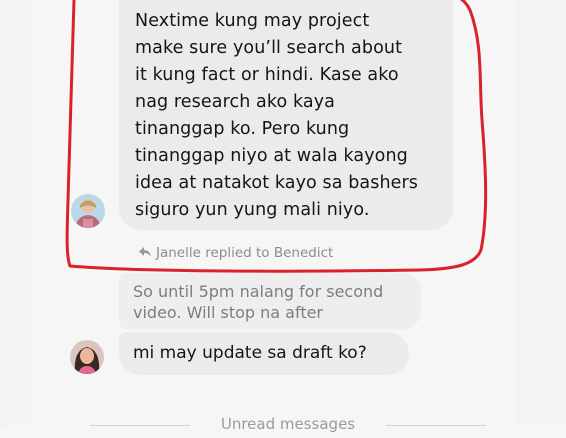  Describe the element at coordinates (252, 21) in the screenshot. I see `message-line: Nextime kung may project` at that location.